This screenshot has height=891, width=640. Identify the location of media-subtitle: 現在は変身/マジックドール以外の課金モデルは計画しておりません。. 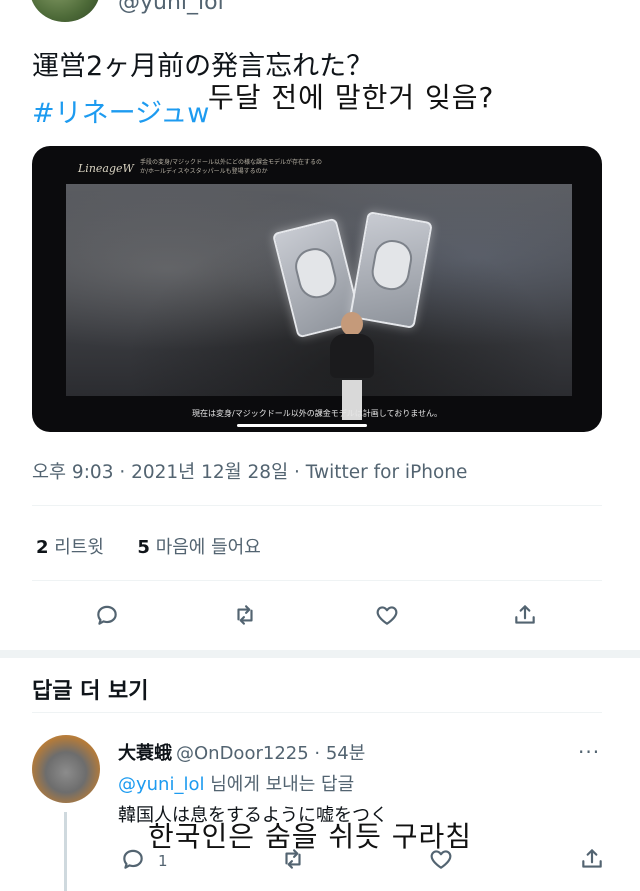
(317, 413).